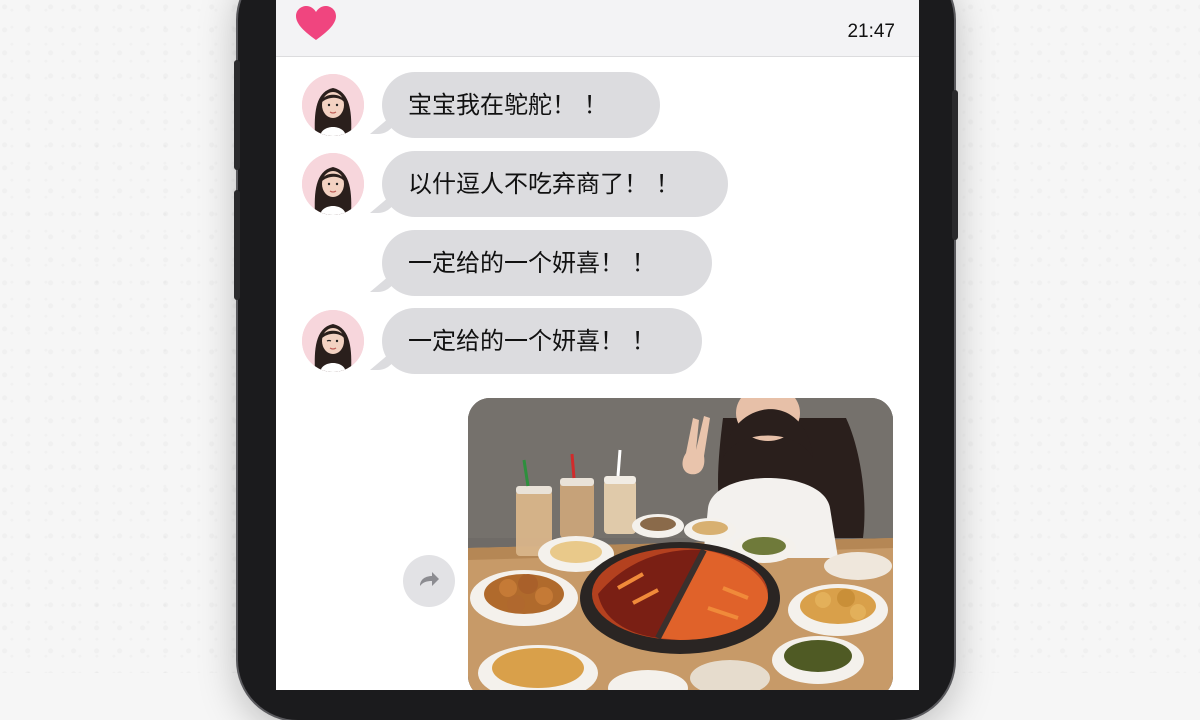 The height and width of the screenshot is (720, 1200). I want to click on share-button, so click(429, 581).